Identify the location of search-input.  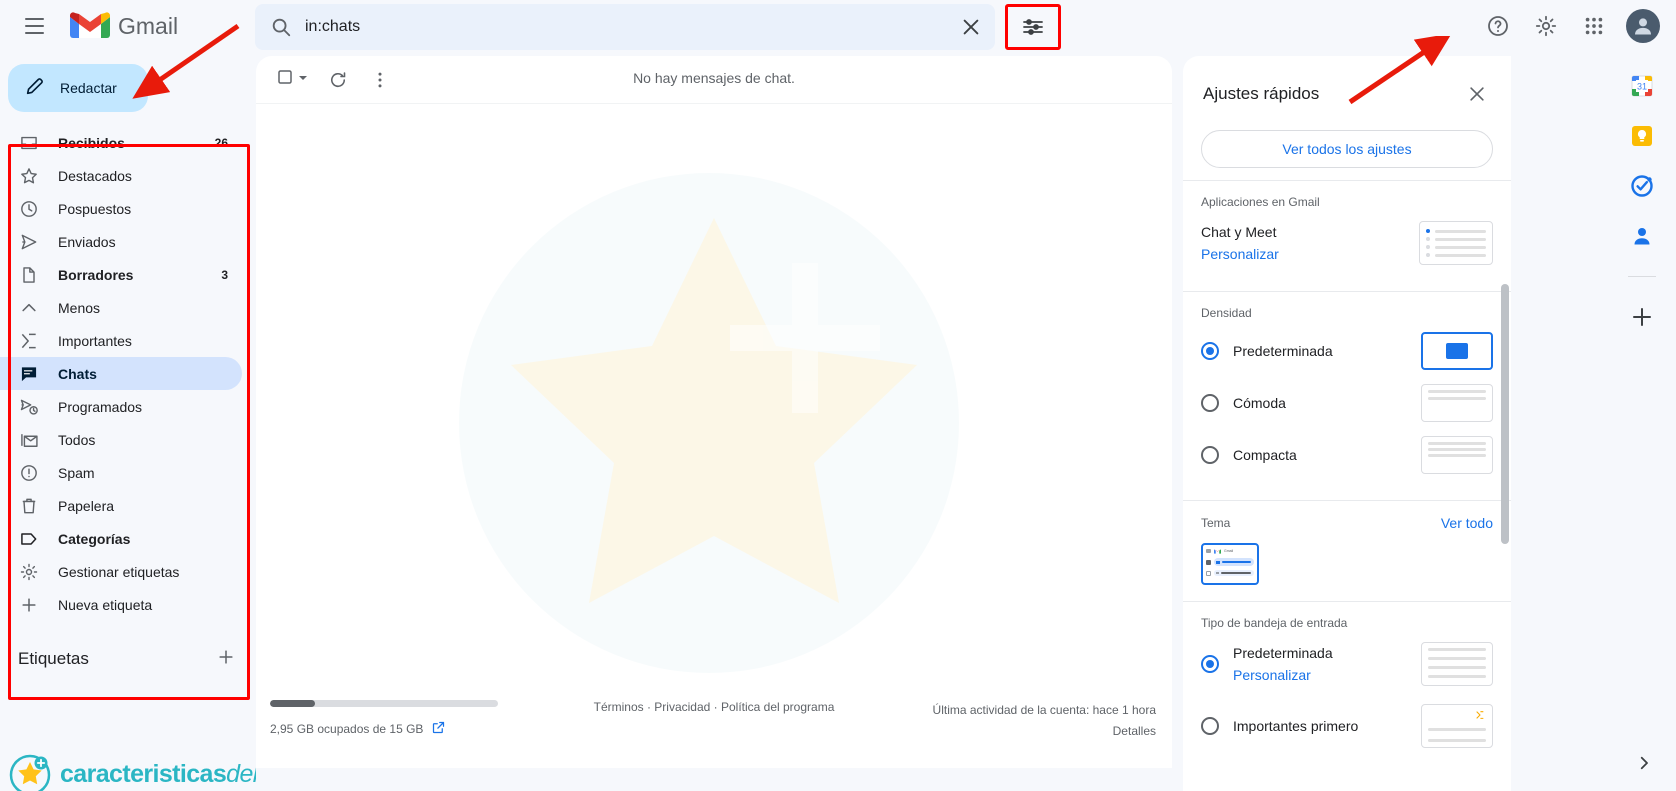
(628, 27).